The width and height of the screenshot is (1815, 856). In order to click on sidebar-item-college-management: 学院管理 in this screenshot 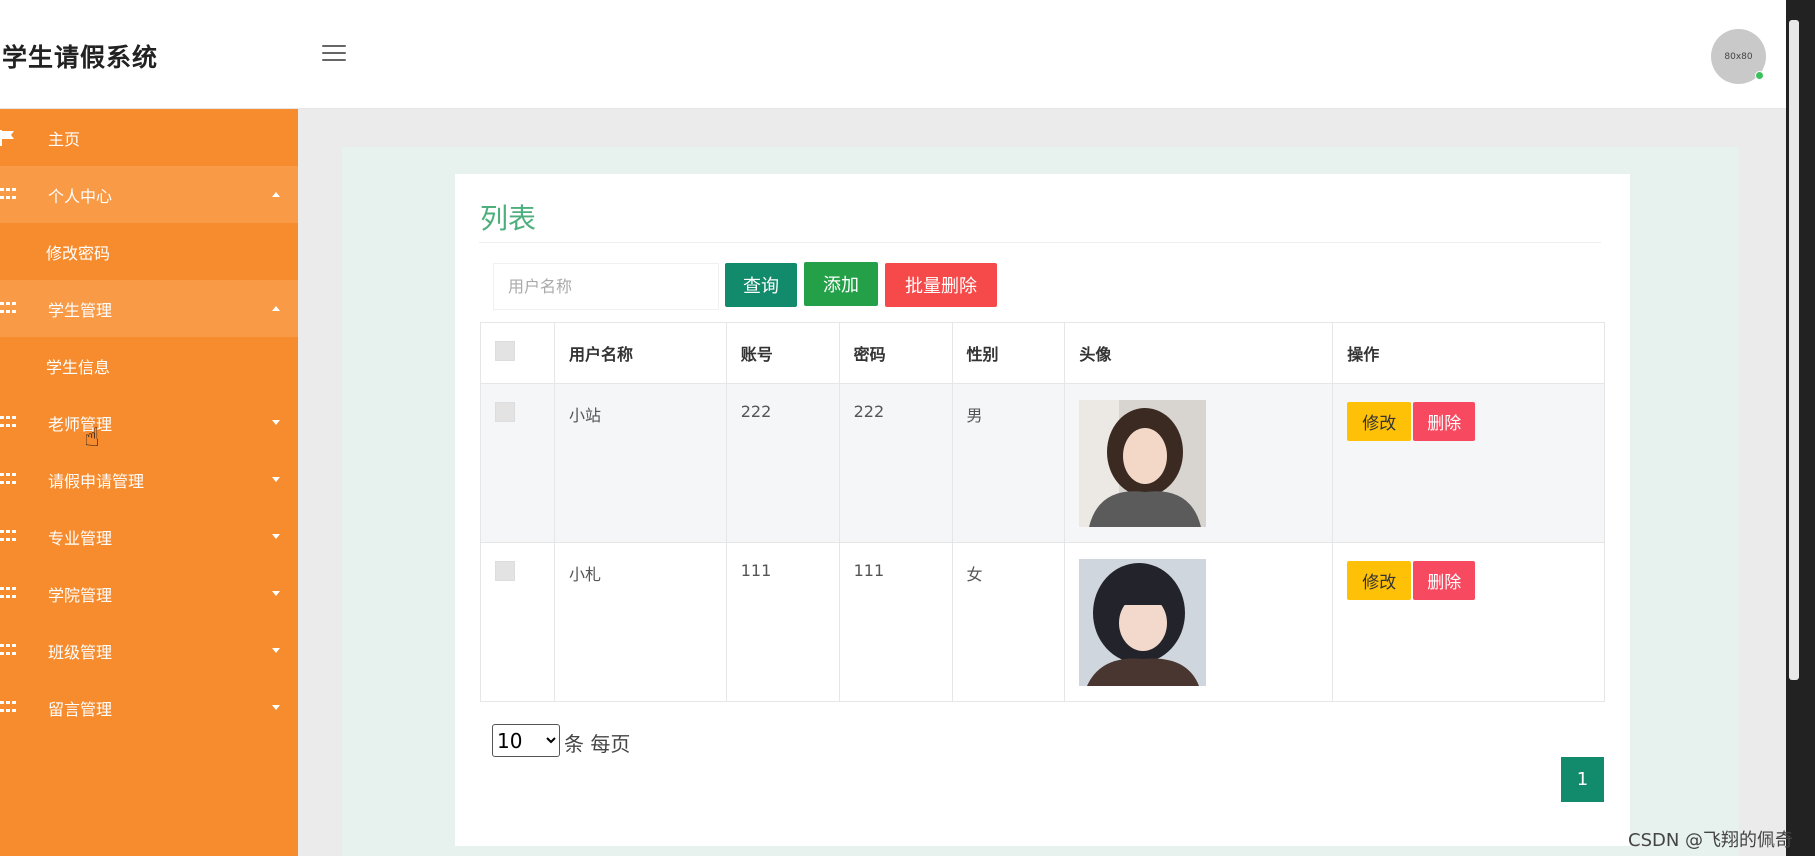, I will do `click(149, 593)`.